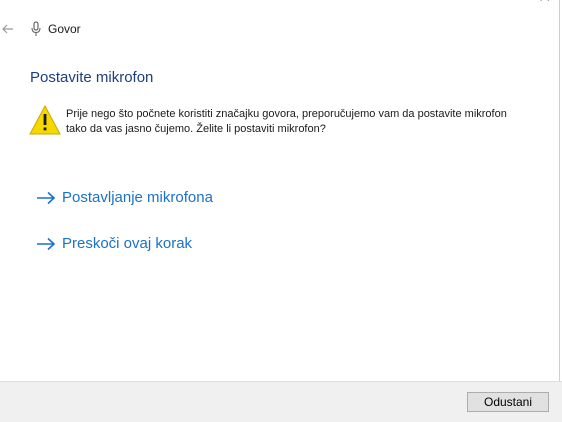 The image size is (562, 422). What do you see at coordinates (281, 401) in the screenshot?
I see `footer-bar: Odustani` at bounding box center [281, 401].